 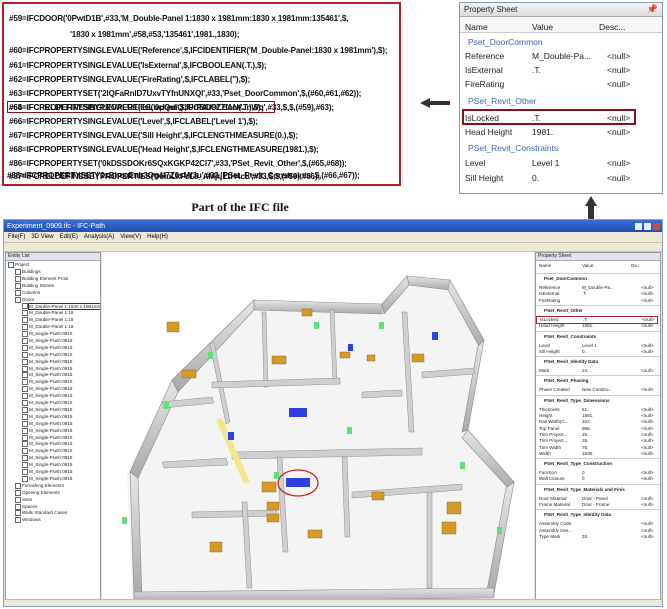 What do you see at coordinates (476, 27) in the screenshot?
I see `column-name: Name` at bounding box center [476, 27].